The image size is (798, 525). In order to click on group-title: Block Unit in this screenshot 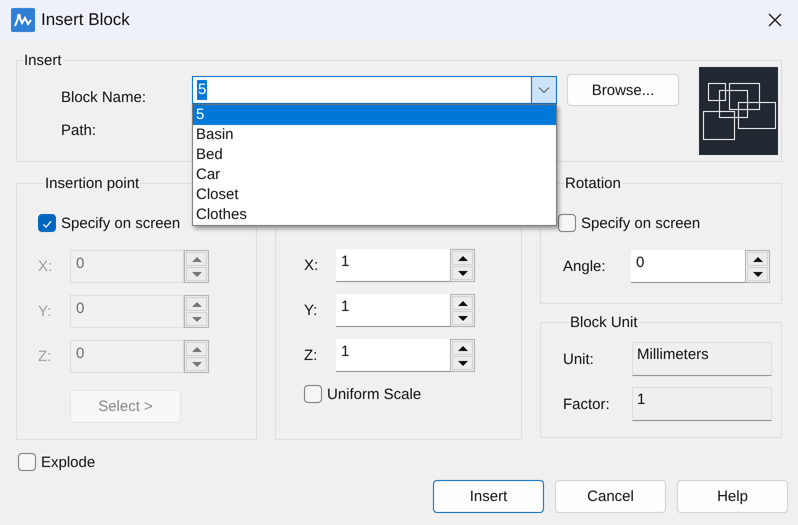, I will do `click(604, 322)`.